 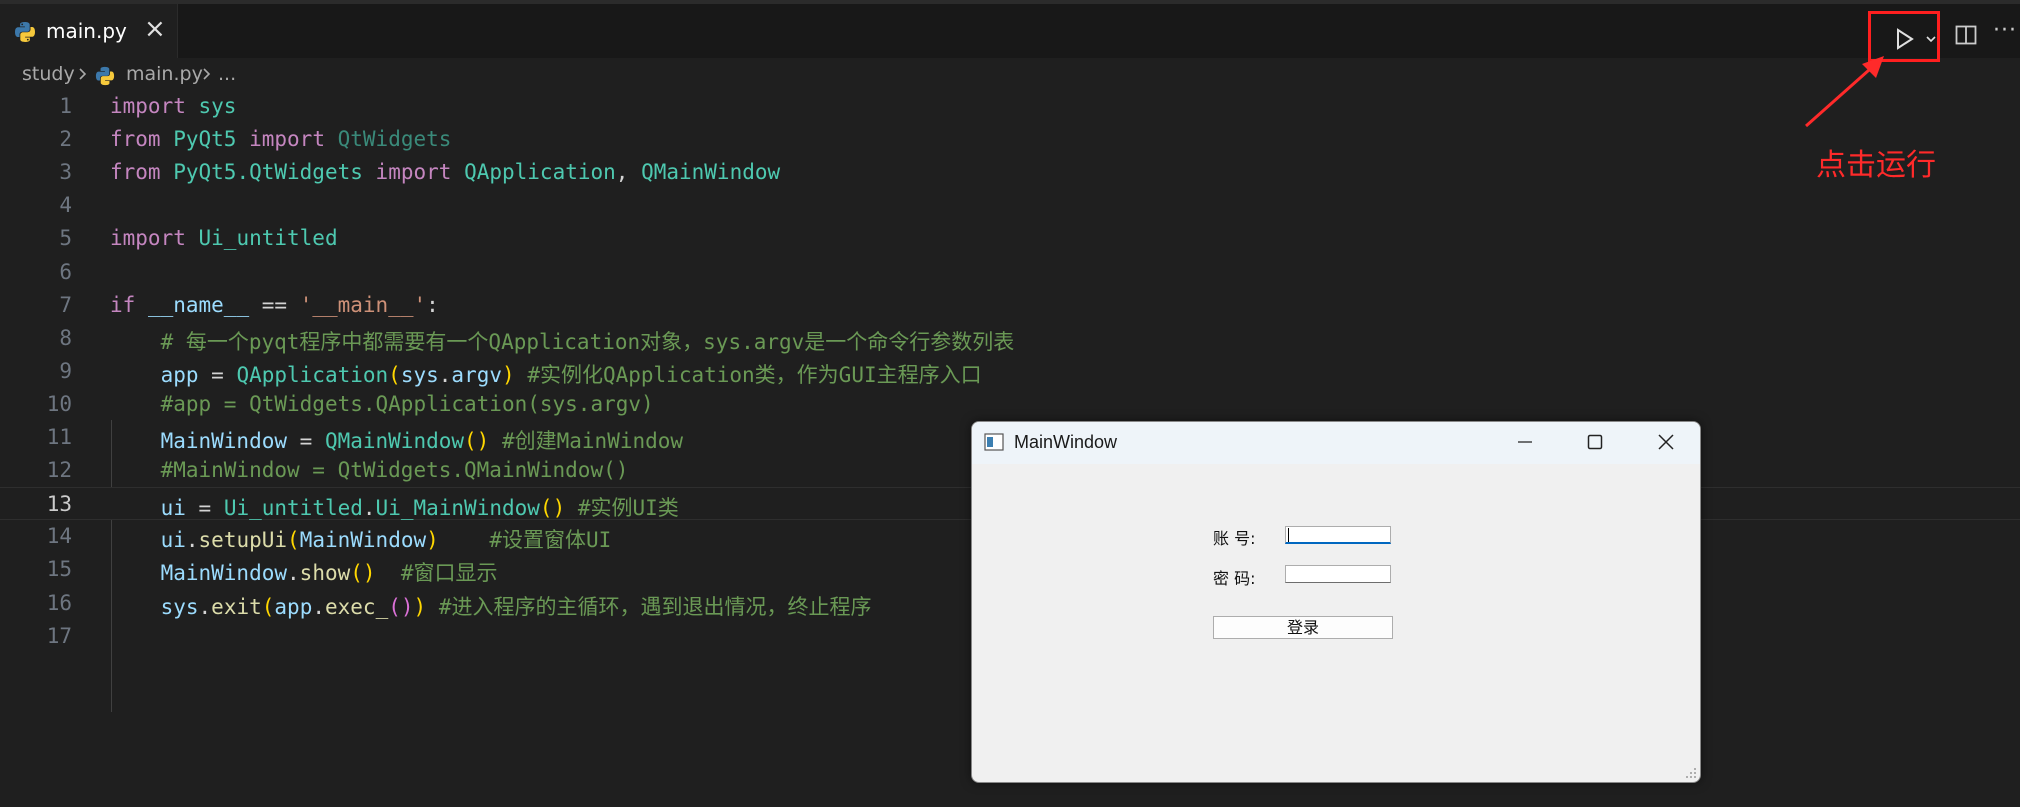 I want to click on code-token: Ui_untitled, so click(x=268, y=238).